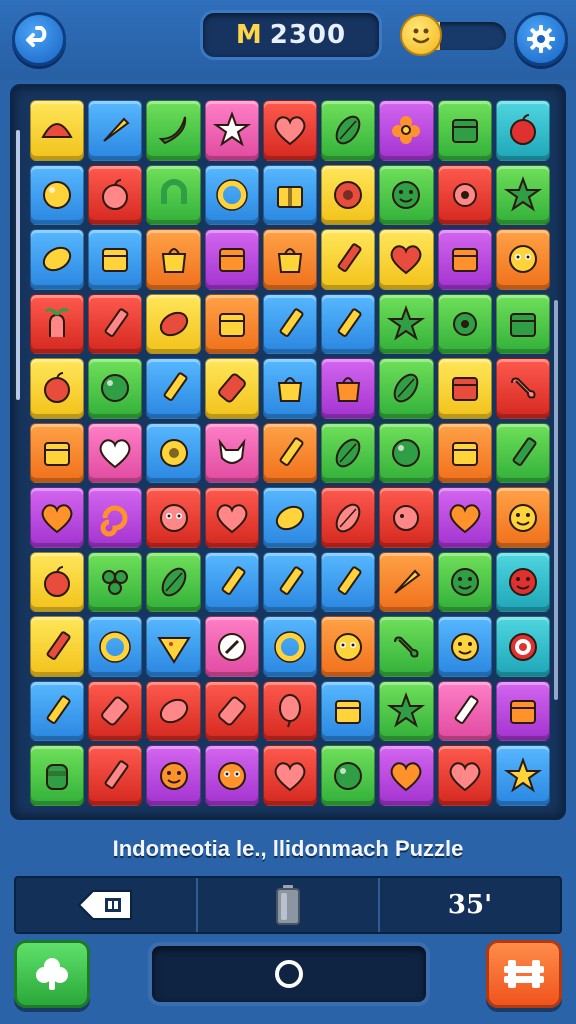 This screenshot has width=576, height=1024. Describe the element at coordinates (290, 711) in the screenshot. I see `tile-red-balloon` at that location.